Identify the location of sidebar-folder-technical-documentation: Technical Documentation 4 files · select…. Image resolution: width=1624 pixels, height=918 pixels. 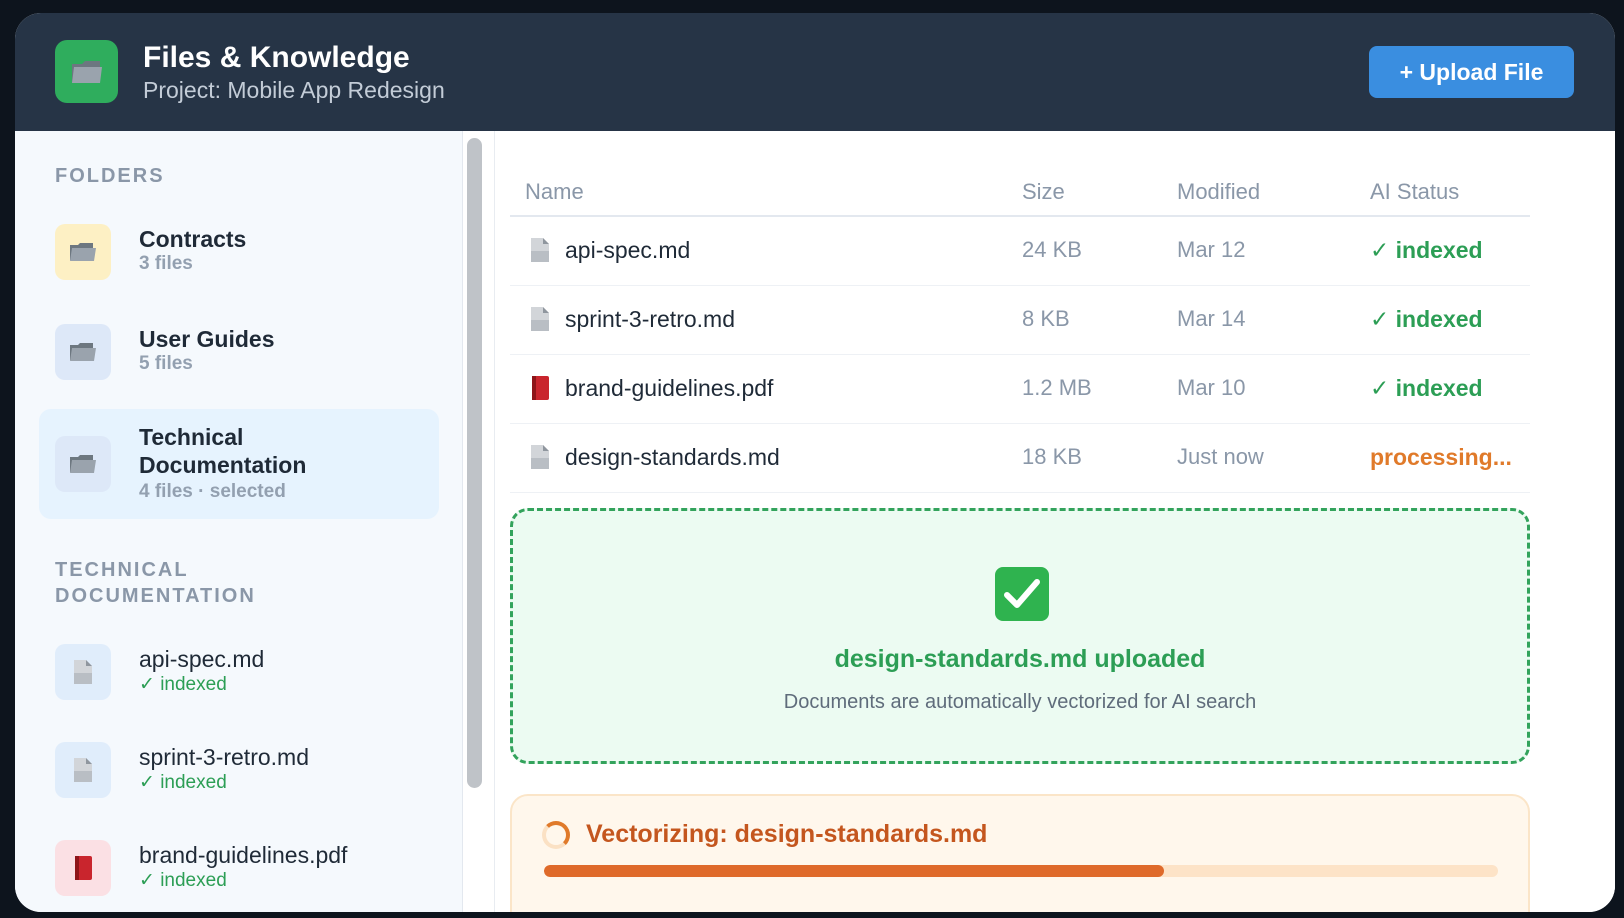
(239, 464).